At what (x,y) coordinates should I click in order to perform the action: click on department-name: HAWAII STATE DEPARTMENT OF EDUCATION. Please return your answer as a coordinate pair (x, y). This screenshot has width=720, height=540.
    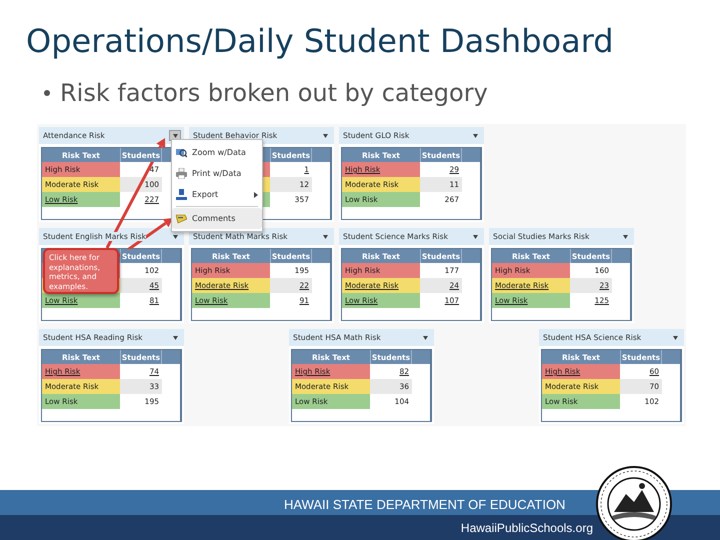
    Looking at the image, I should click on (425, 505).